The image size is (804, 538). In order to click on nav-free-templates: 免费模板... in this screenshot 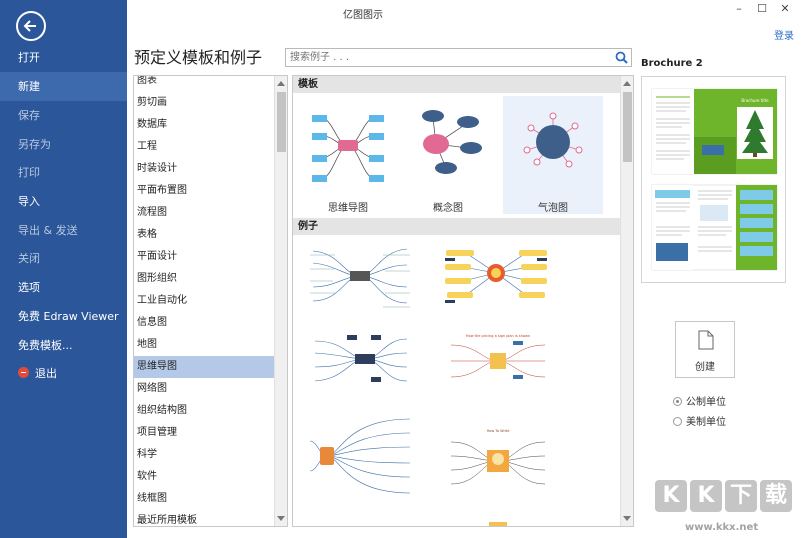, I will do `click(63, 345)`.